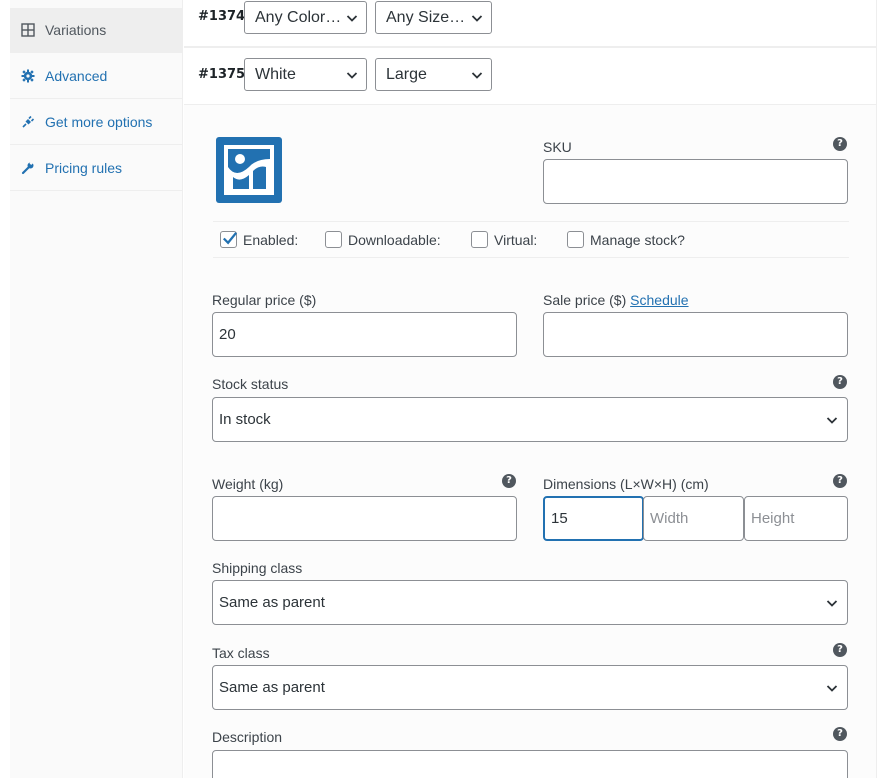 Image resolution: width=886 pixels, height=778 pixels. Describe the element at coordinates (305, 74) in the screenshot. I see `variation-color-select: White` at that location.